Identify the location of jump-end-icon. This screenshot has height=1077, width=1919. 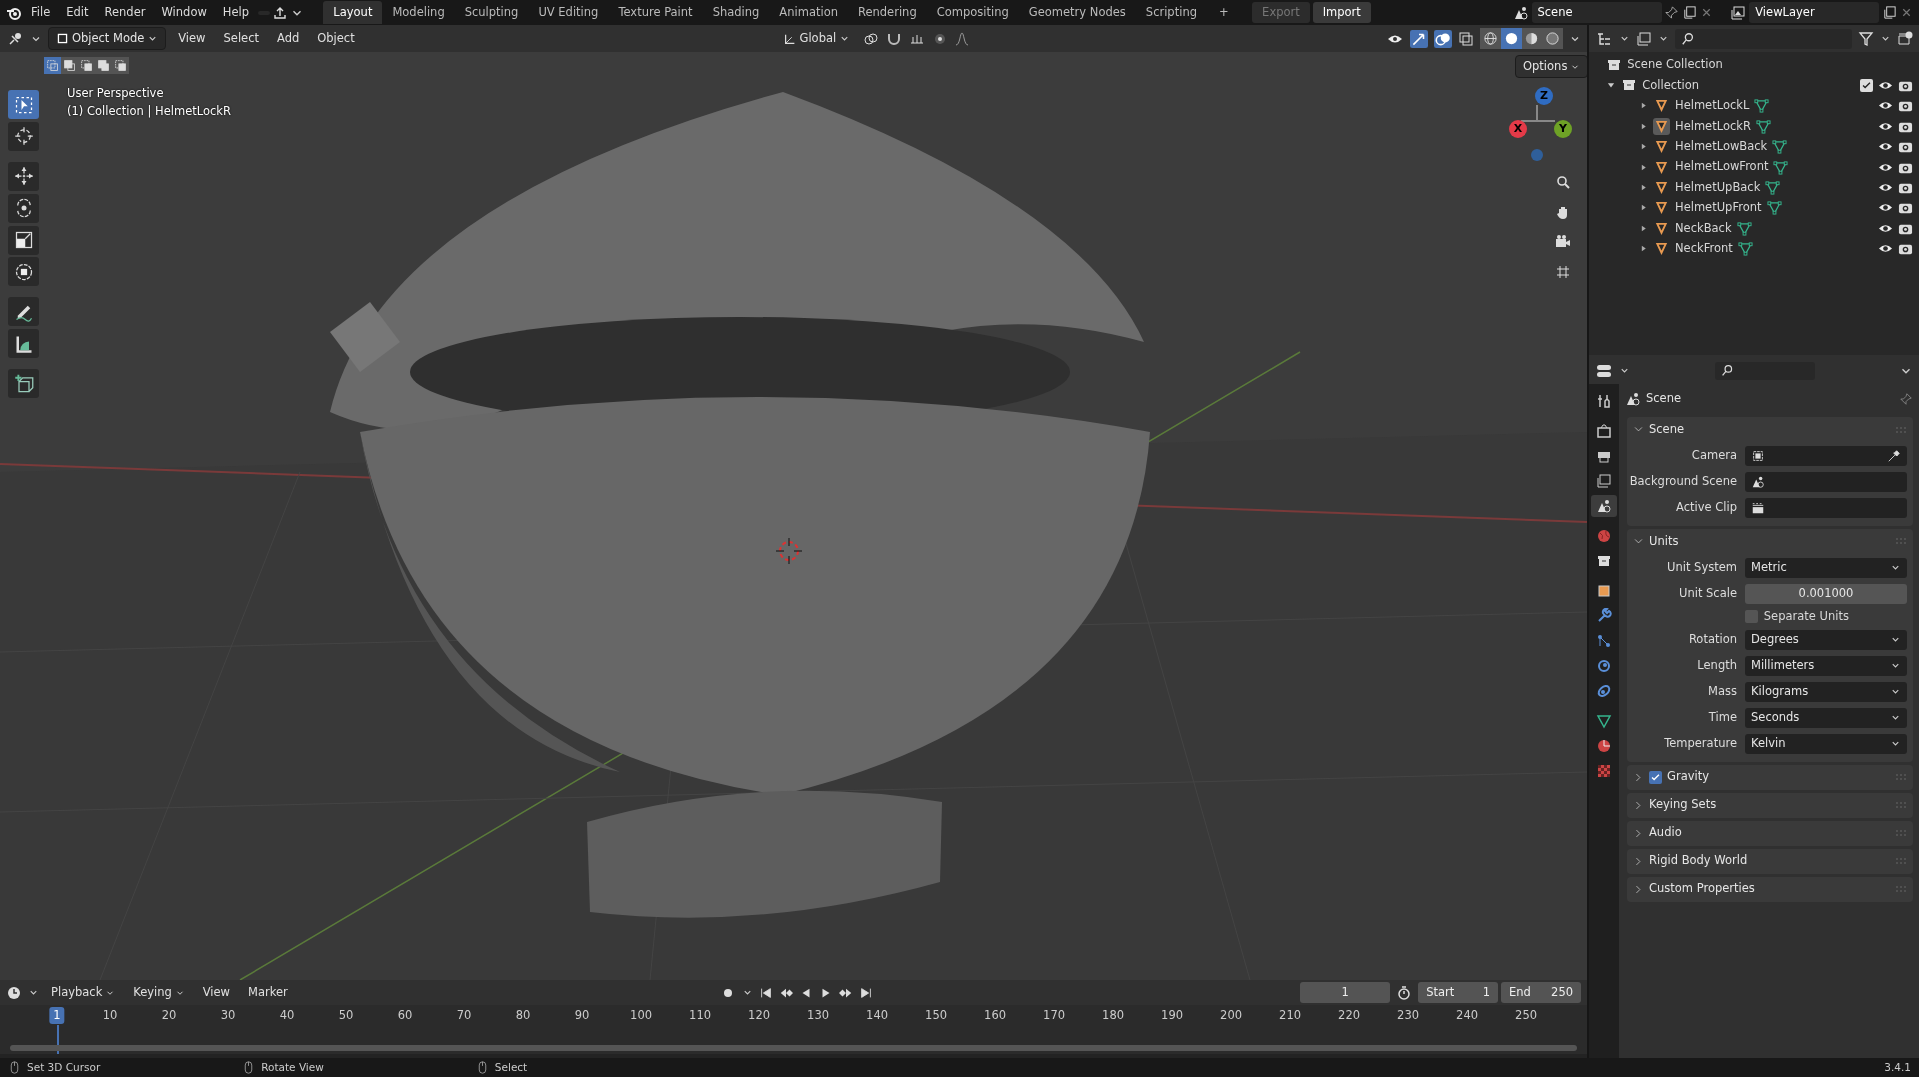
(866, 992).